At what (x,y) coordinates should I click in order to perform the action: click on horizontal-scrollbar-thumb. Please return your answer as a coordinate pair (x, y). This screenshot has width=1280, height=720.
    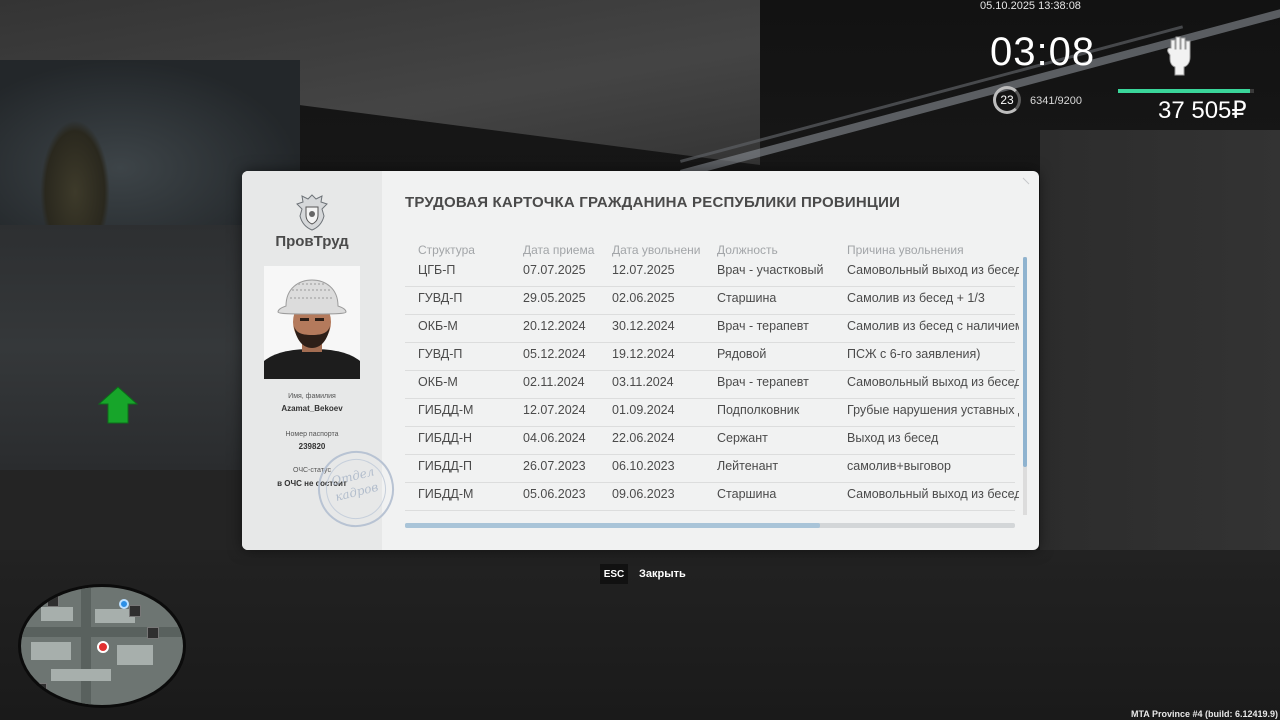
    Looking at the image, I should click on (612, 525).